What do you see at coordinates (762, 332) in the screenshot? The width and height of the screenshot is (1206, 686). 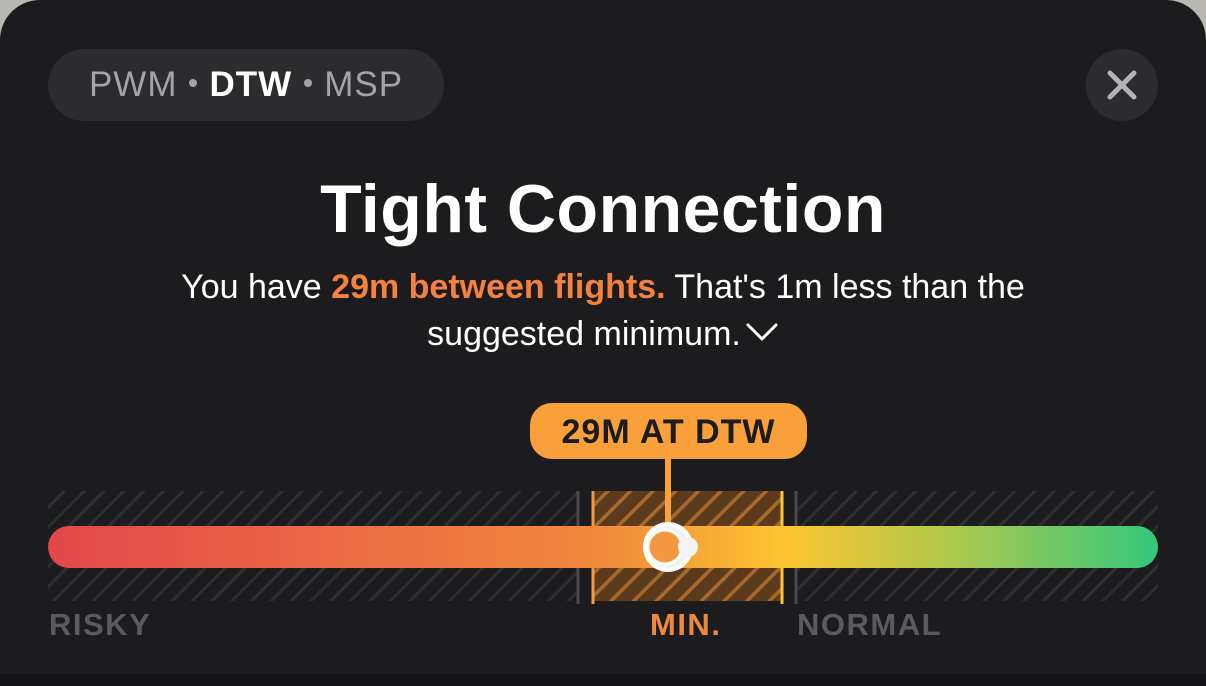 I see `chevron-down-icon` at bounding box center [762, 332].